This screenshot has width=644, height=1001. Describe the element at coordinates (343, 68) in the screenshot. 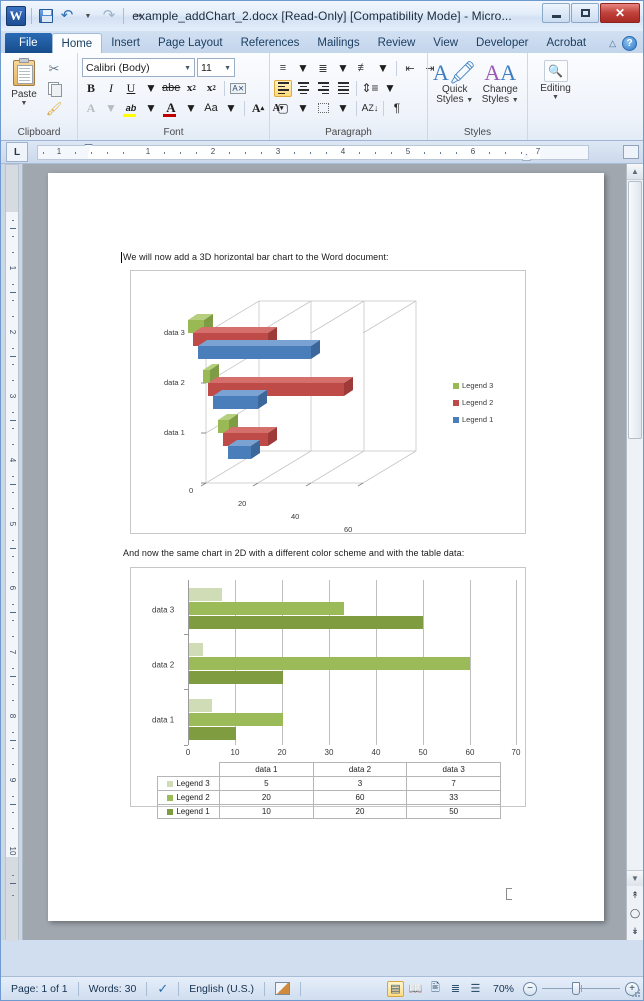

I see `numbering-dropdown-icon: ▼` at that location.